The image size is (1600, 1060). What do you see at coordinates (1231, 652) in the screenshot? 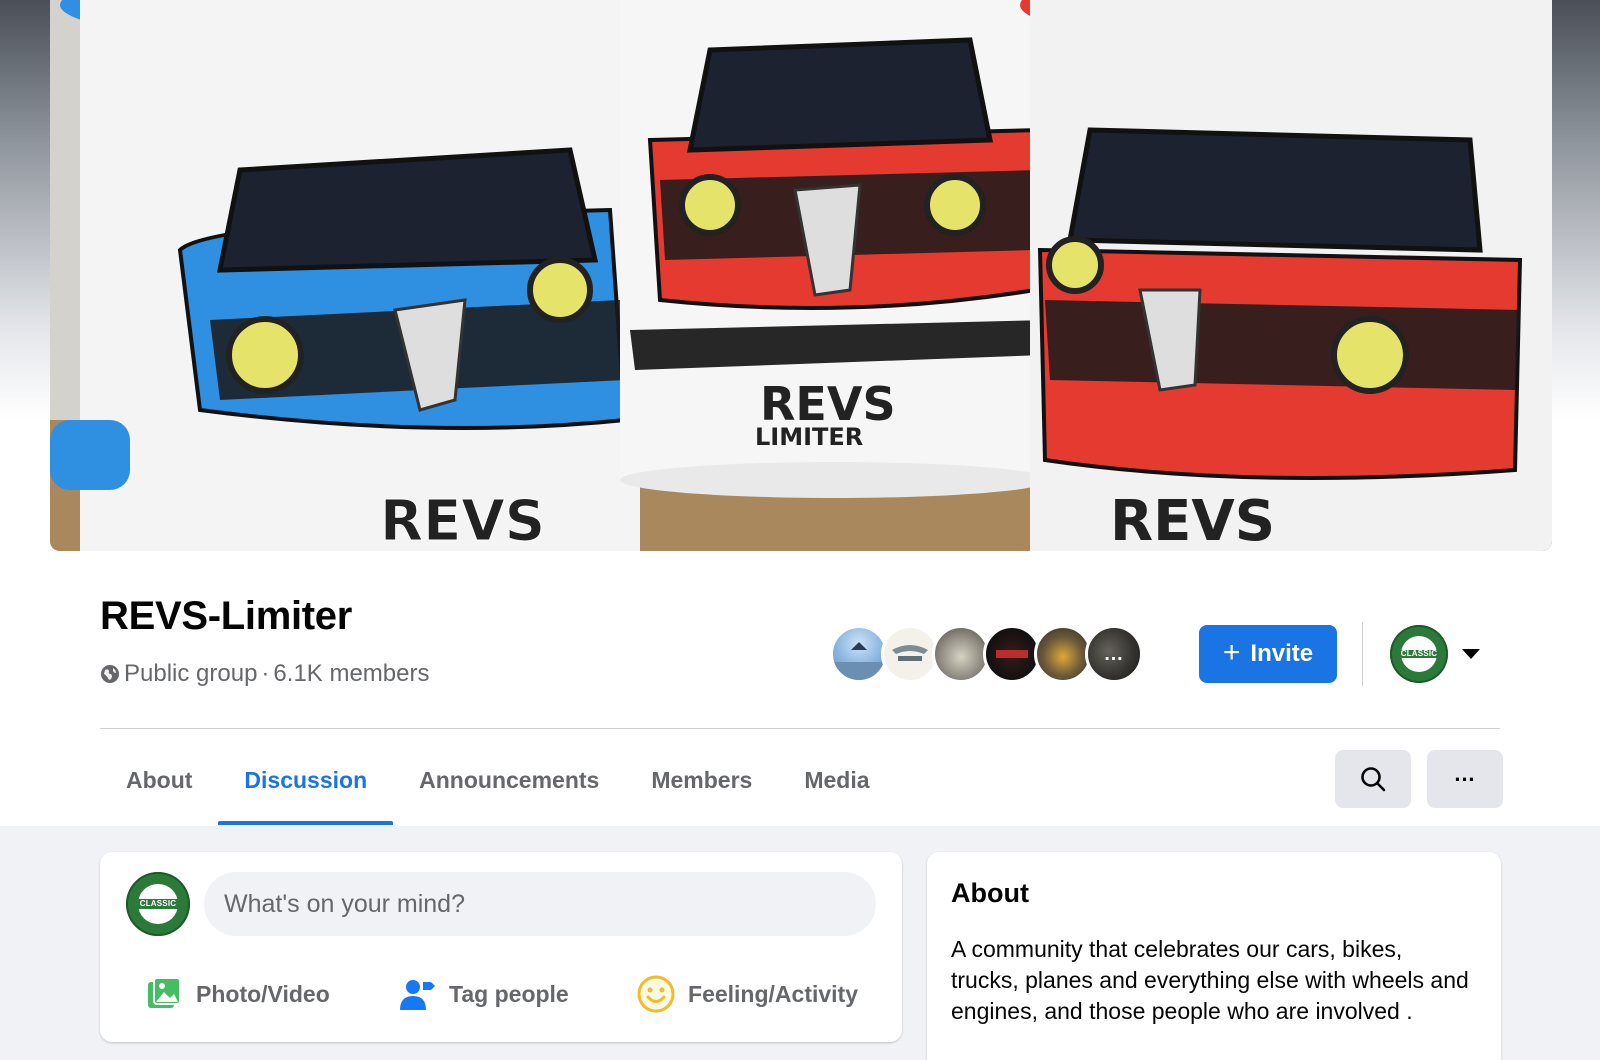
I see `plus-icon: +` at bounding box center [1231, 652].